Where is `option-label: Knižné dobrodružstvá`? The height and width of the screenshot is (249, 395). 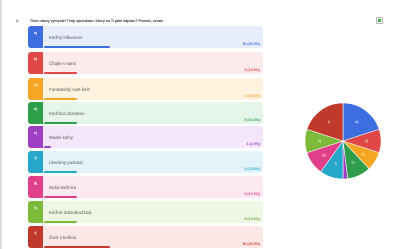
option-label: Knižné dobrodružstvá is located at coordinates (70, 212).